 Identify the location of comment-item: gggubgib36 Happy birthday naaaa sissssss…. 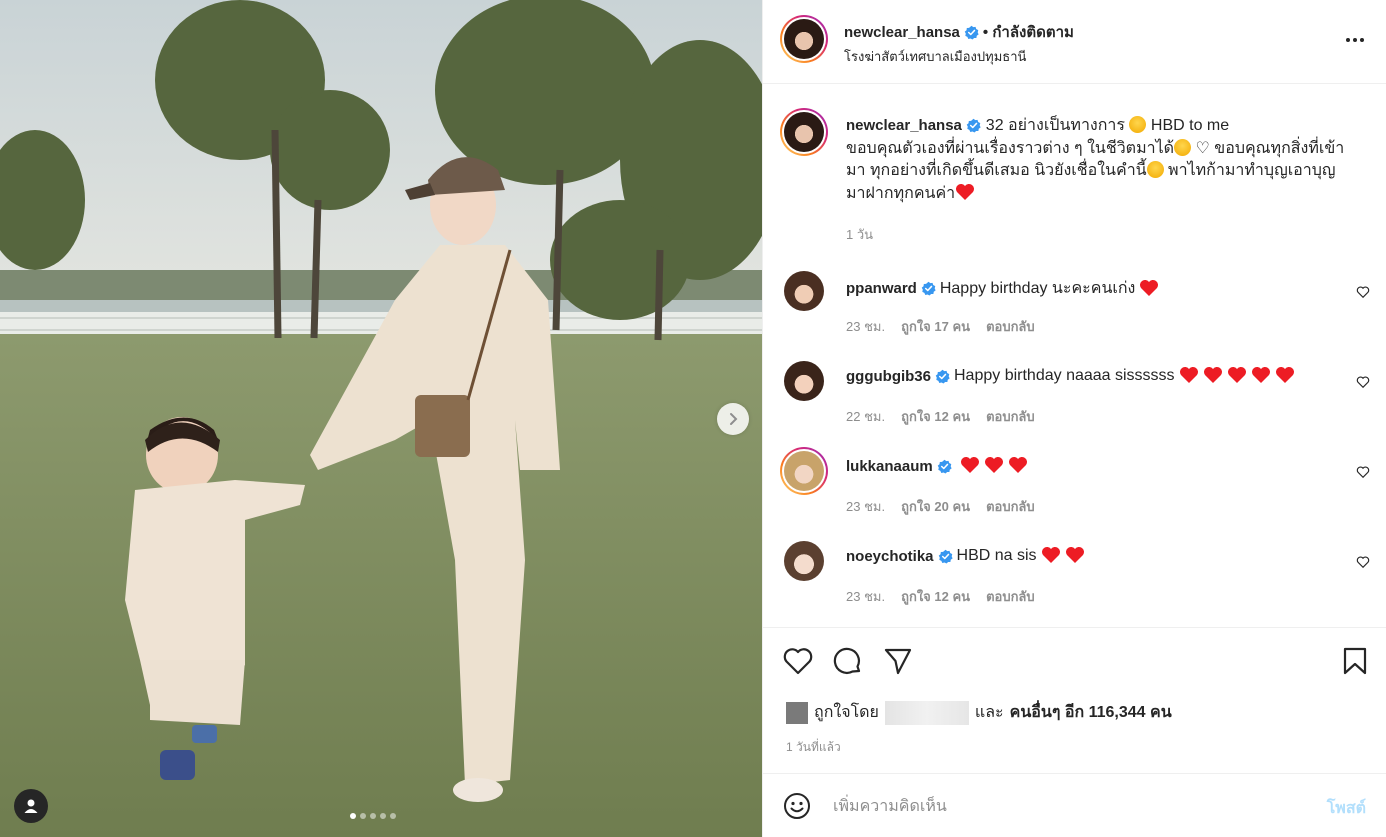
(1074, 406).